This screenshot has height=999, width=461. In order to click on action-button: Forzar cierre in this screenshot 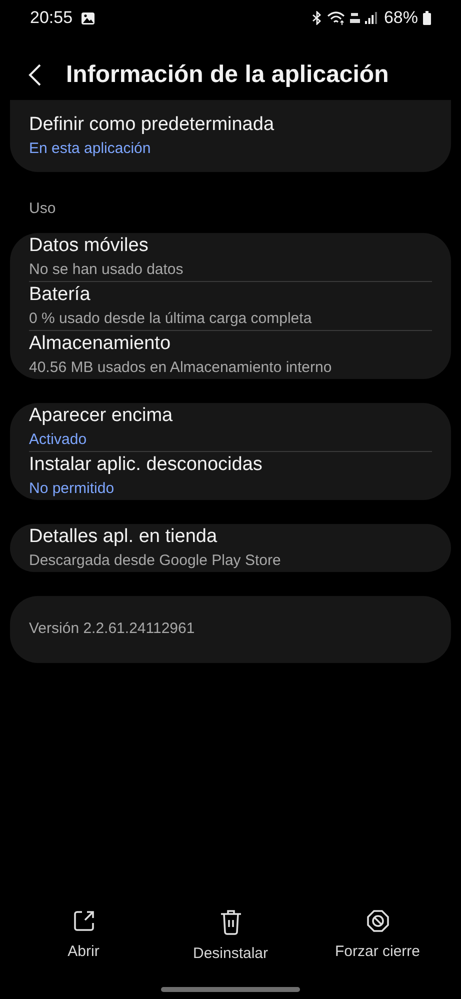, I will do `click(377, 936)`.